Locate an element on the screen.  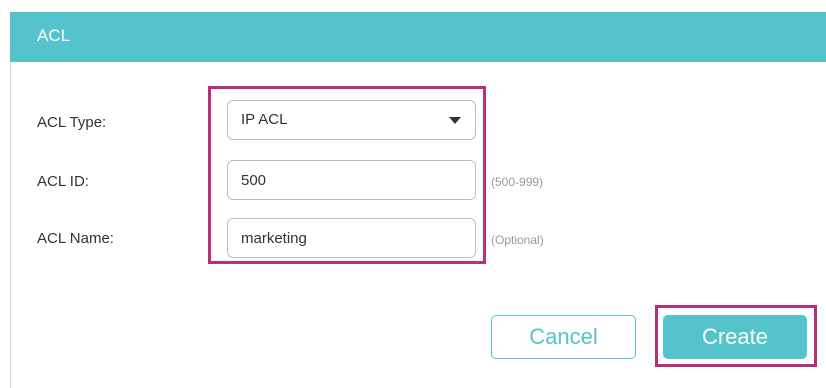
acl-id-hint: (500-999) is located at coordinates (517, 182).